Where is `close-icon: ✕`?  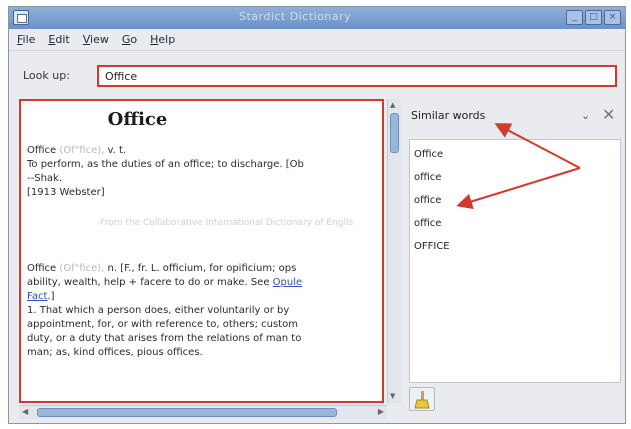 close-icon: ✕ is located at coordinates (608, 114).